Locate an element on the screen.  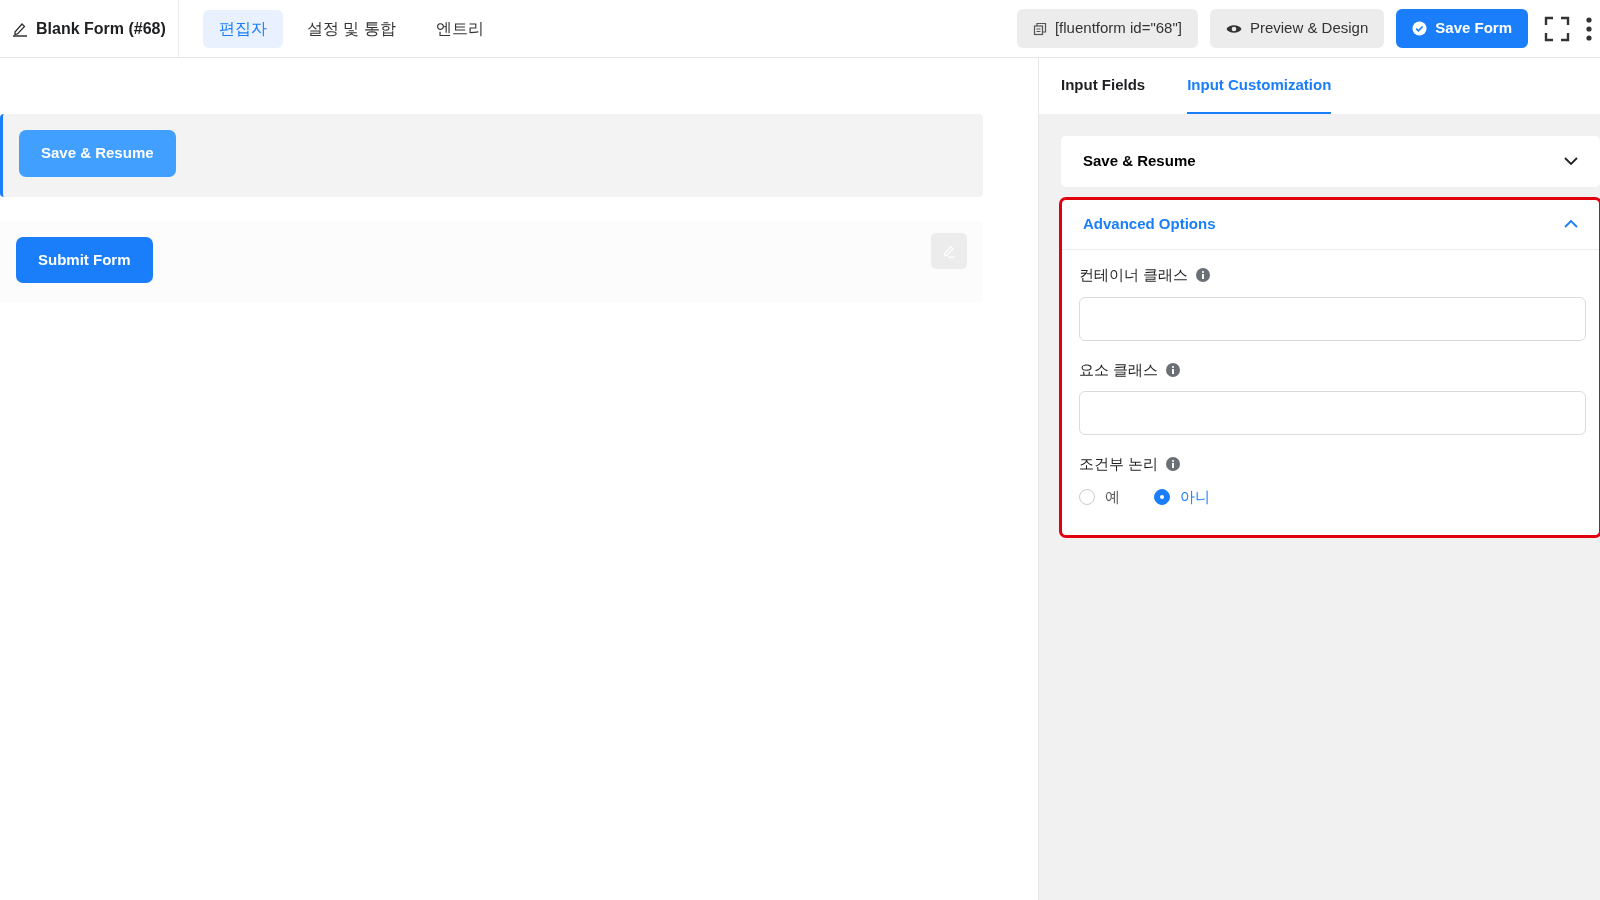
option-label: 조건부 논리 is located at coordinates (1119, 464).